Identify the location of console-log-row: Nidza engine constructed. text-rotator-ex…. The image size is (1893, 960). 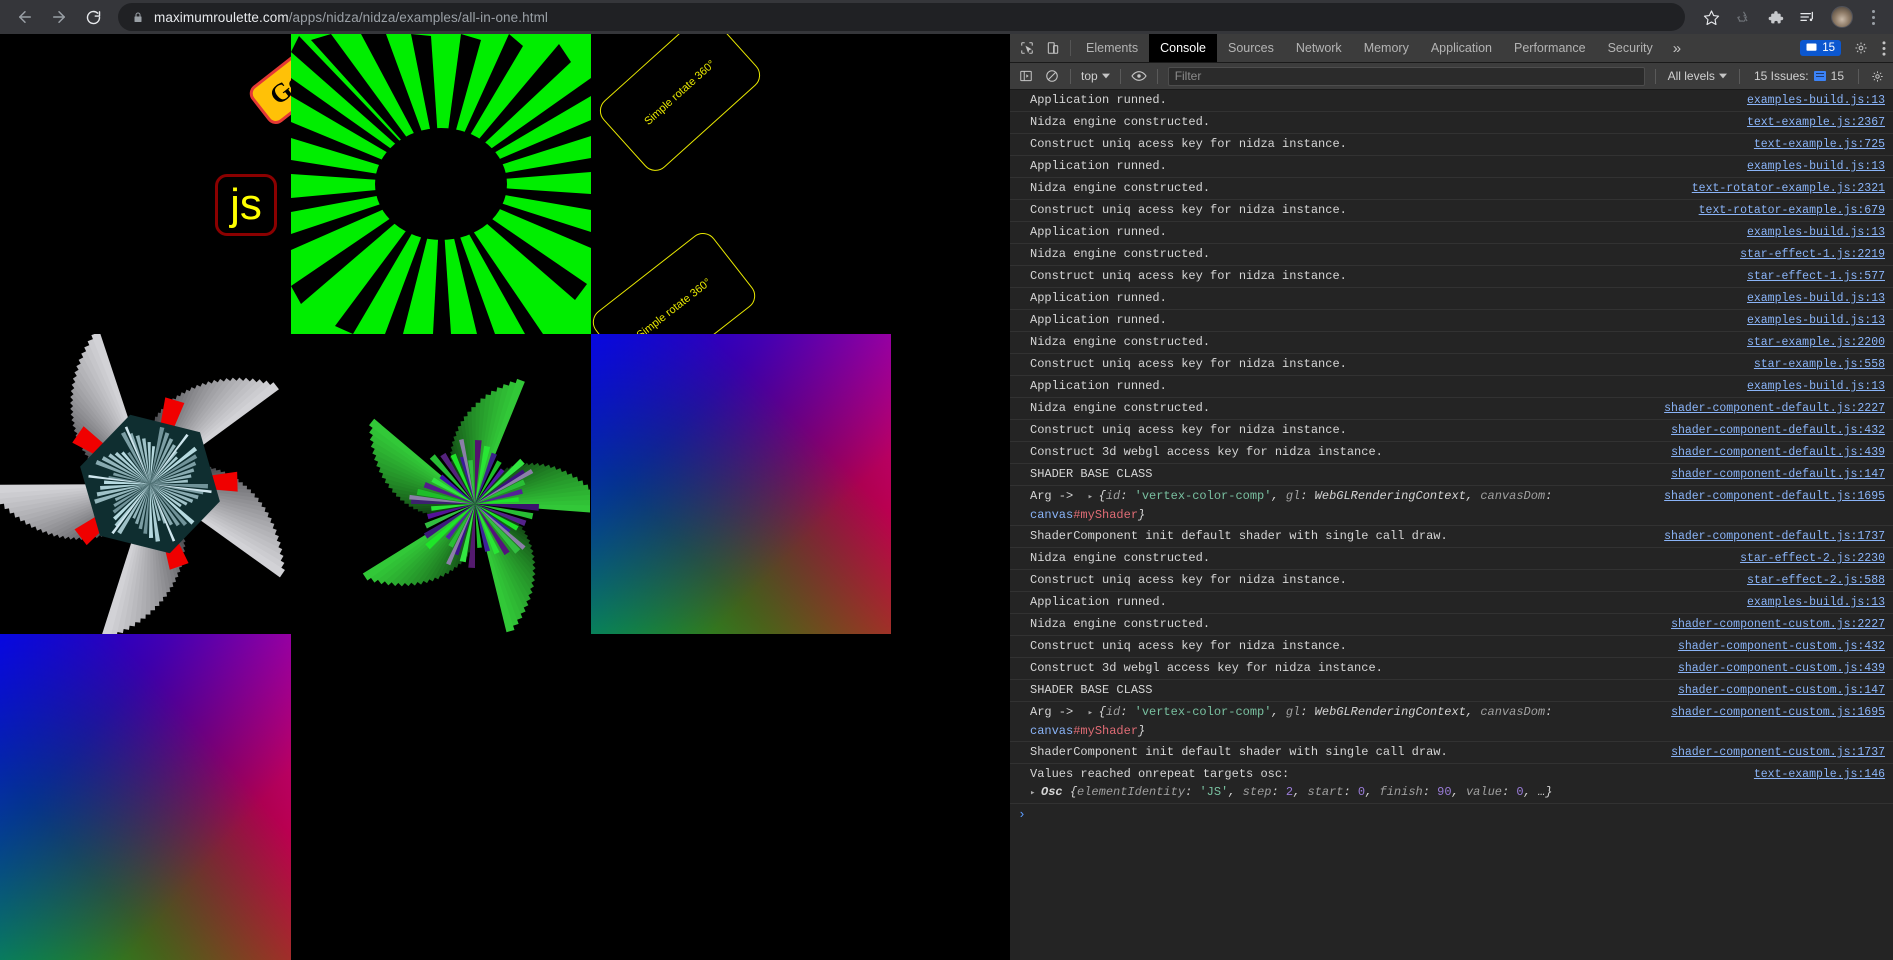
(1451, 189).